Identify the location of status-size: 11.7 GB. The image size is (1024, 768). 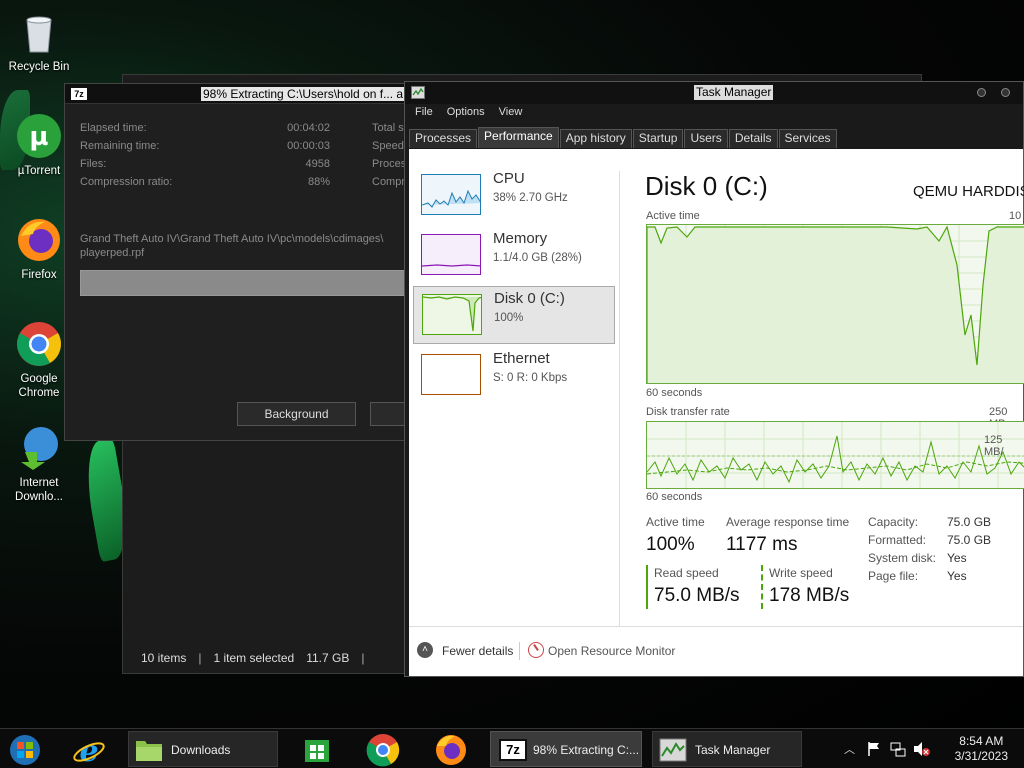
(328, 658).